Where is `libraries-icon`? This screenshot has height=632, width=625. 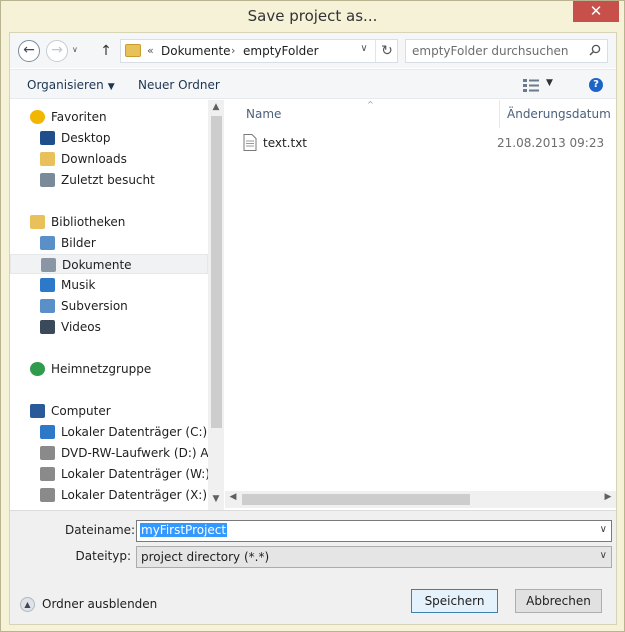
libraries-icon is located at coordinates (37, 222).